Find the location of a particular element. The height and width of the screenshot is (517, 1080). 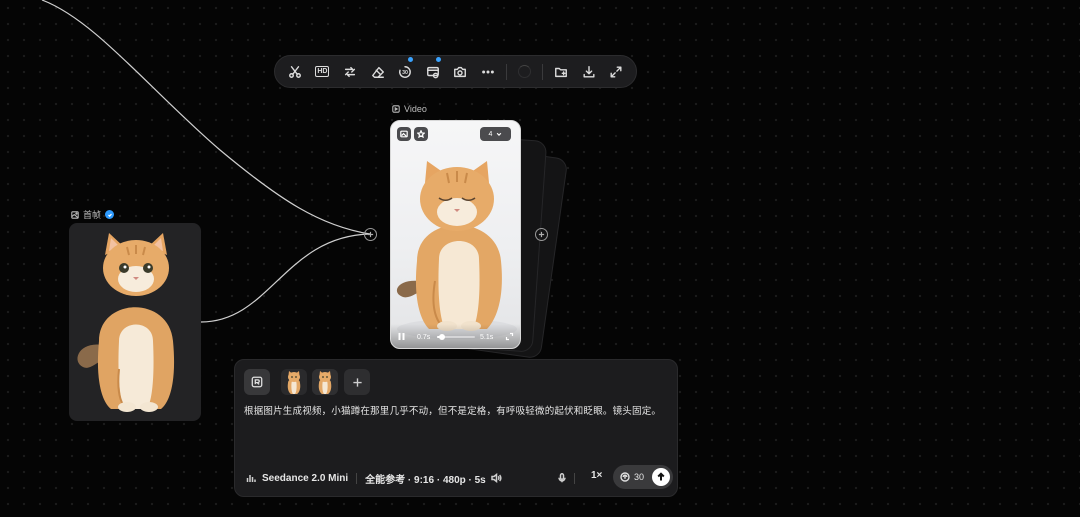

microphone-icon is located at coordinates (562, 478).